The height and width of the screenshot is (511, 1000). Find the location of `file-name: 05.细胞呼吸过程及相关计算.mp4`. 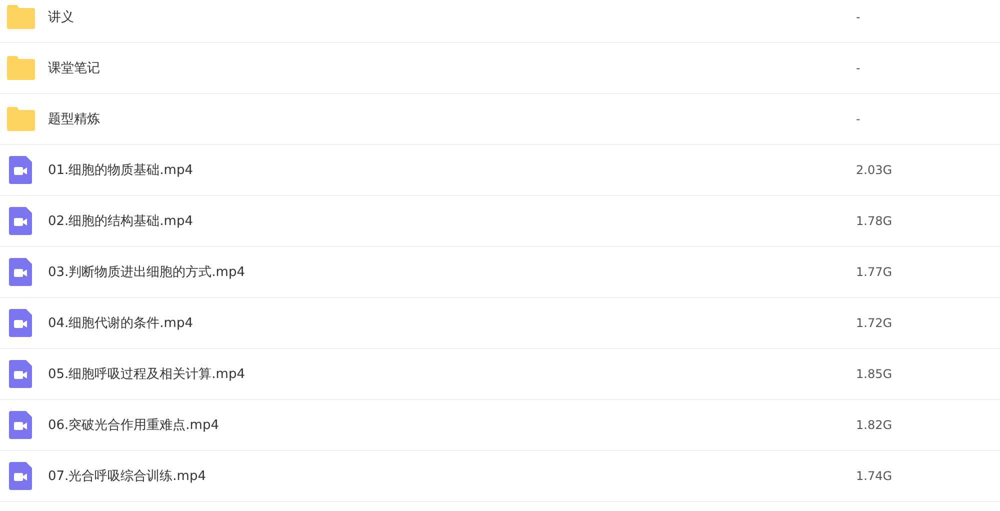

file-name: 05.细胞呼吸过程及相关计算.mp4 is located at coordinates (147, 374).